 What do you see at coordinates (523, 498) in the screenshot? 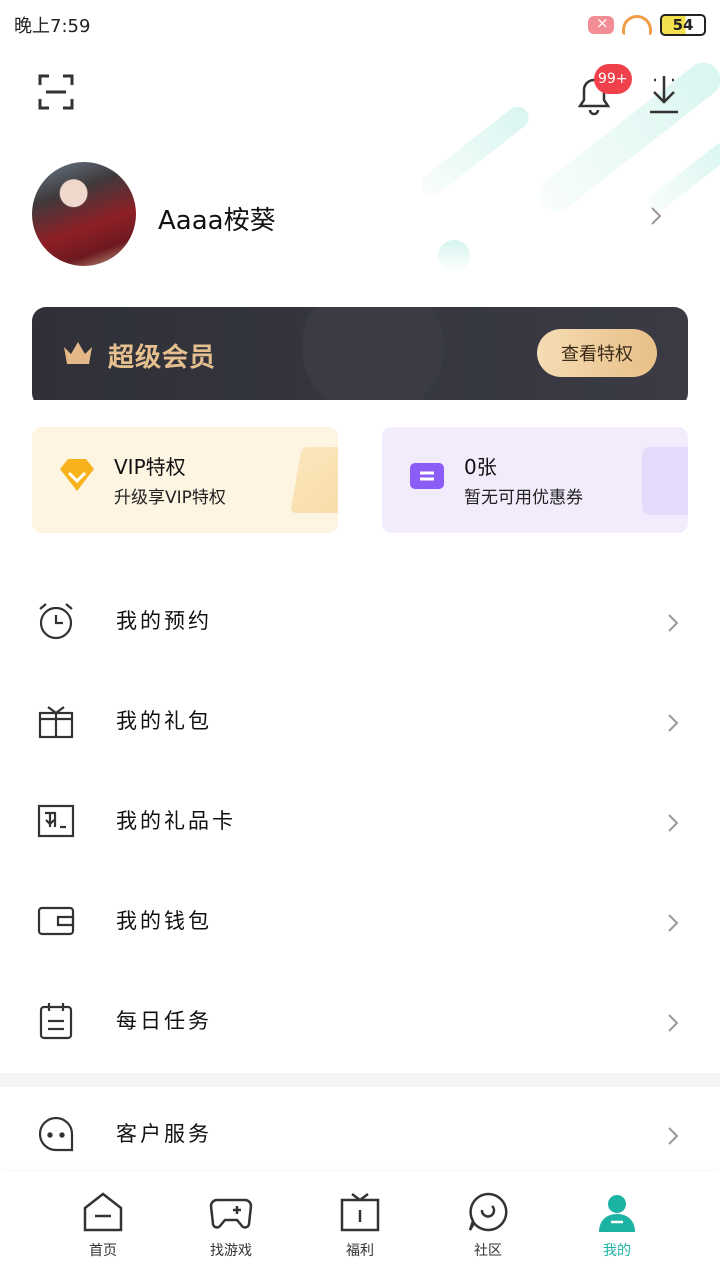
I see `coupon-subtitle: 暂无可用优惠券` at bounding box center [523, 498].